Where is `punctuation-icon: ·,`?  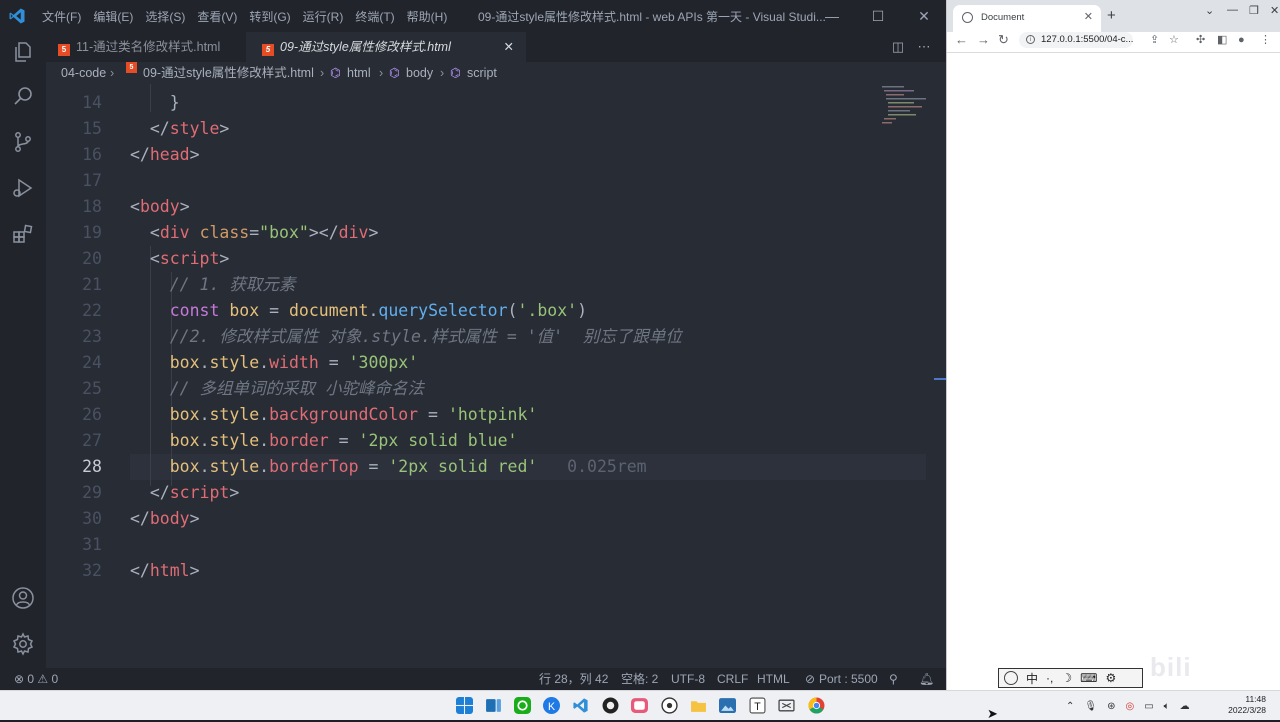 punctuation-icon: ·, is located at coordinates (1049, 678).